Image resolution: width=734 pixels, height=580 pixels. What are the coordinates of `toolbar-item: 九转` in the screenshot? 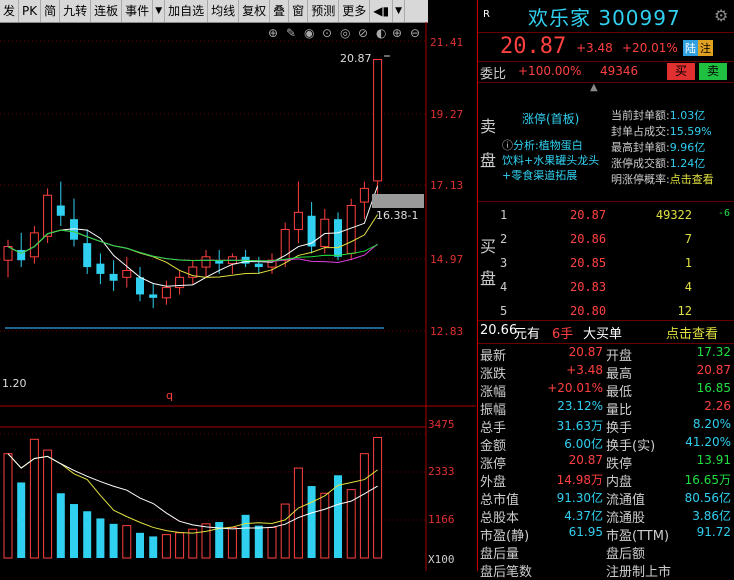 It's located at (76, 11).